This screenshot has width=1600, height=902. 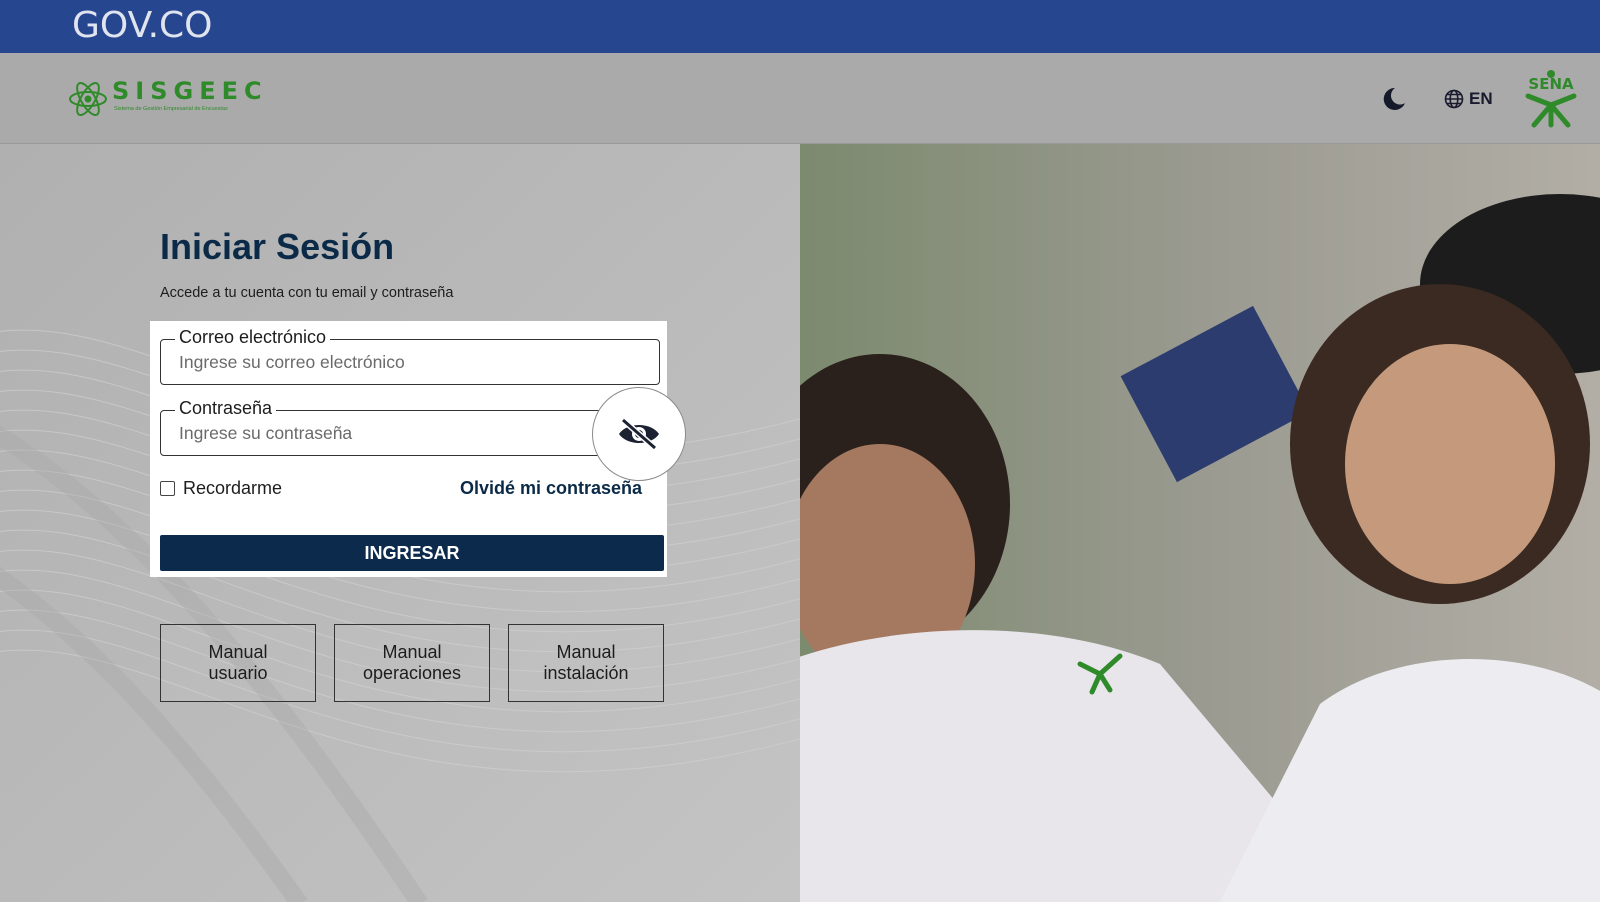 What do you see at coordinates (412, 553) in the screenshot?
I see `submit-button: INGRESAR` at bounding box center [412, 553].